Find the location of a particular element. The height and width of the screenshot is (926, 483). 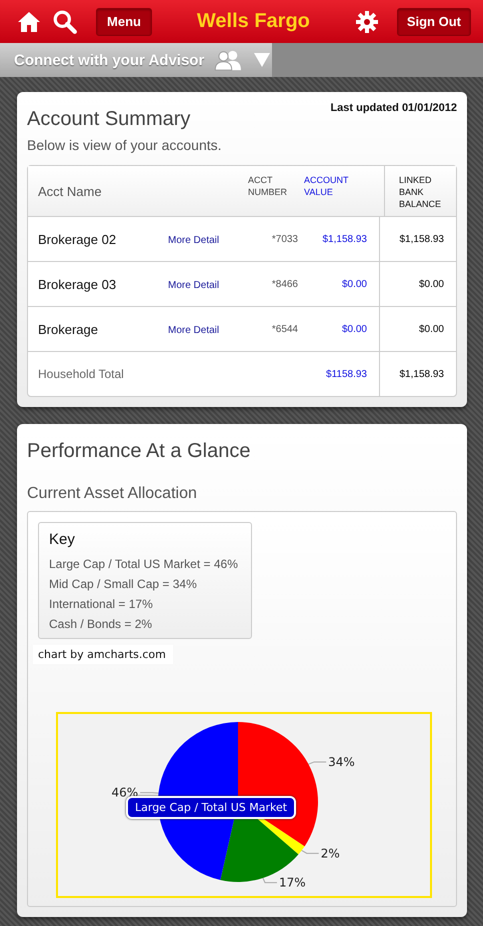

legend-title: Key is located at coordinates (62, 539).